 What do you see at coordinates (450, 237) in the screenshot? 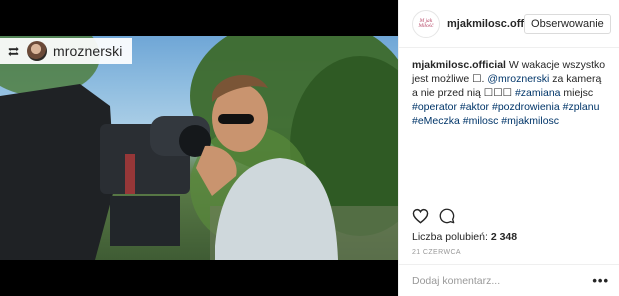
I see `likes-label: Liczba polubień:` at bounding box center [450, 237].